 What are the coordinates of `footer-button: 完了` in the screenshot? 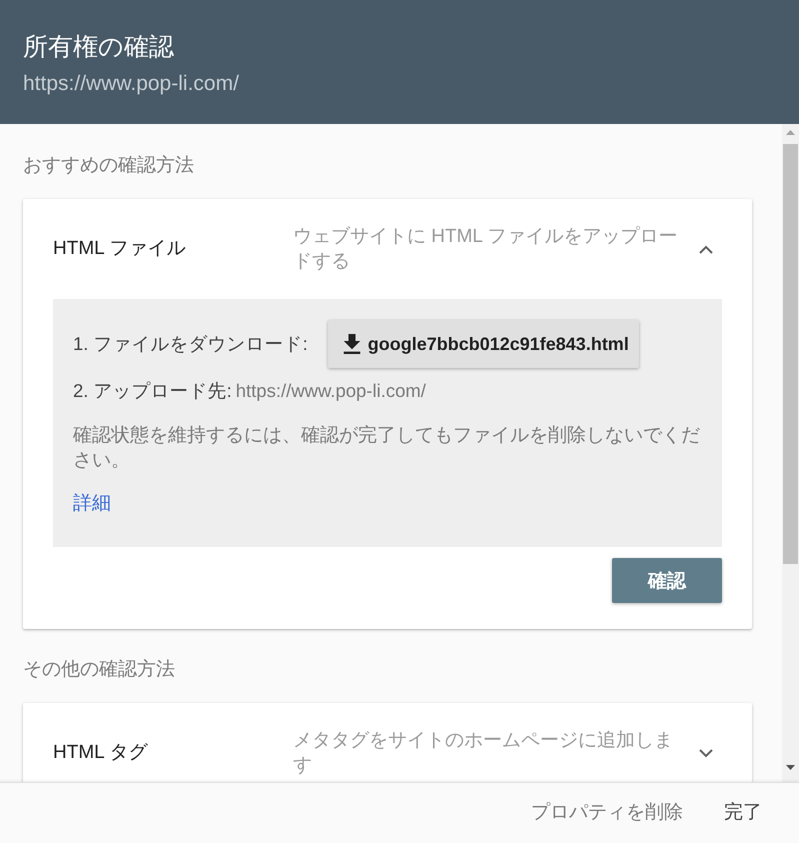 It's located at (743, 813).